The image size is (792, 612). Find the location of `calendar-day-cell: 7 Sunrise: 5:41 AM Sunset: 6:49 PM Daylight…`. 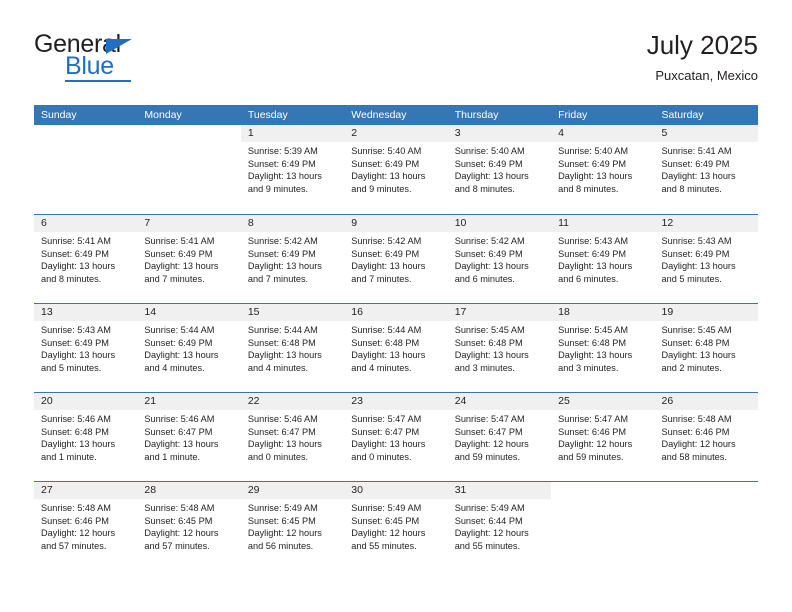

calendar-day-cell: 7 Sunrise: 5:41 AM Sunset: 6:49 PM Daylight… is located at coordinates (189, 259).